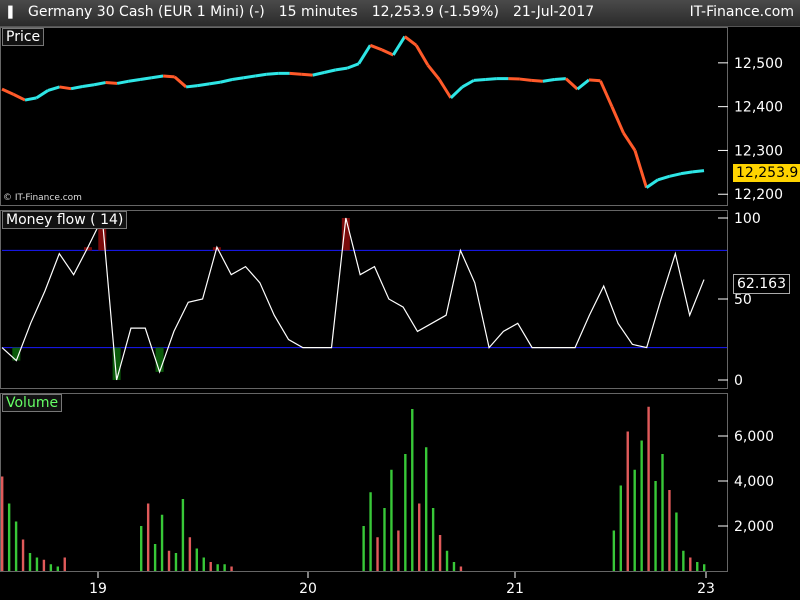 Image resolution: width=800 pixels, height=600 pixels. Describe the element at coordinates (758, 151) in the screenshot. I see `price-tick-label: 12,300` at that location.